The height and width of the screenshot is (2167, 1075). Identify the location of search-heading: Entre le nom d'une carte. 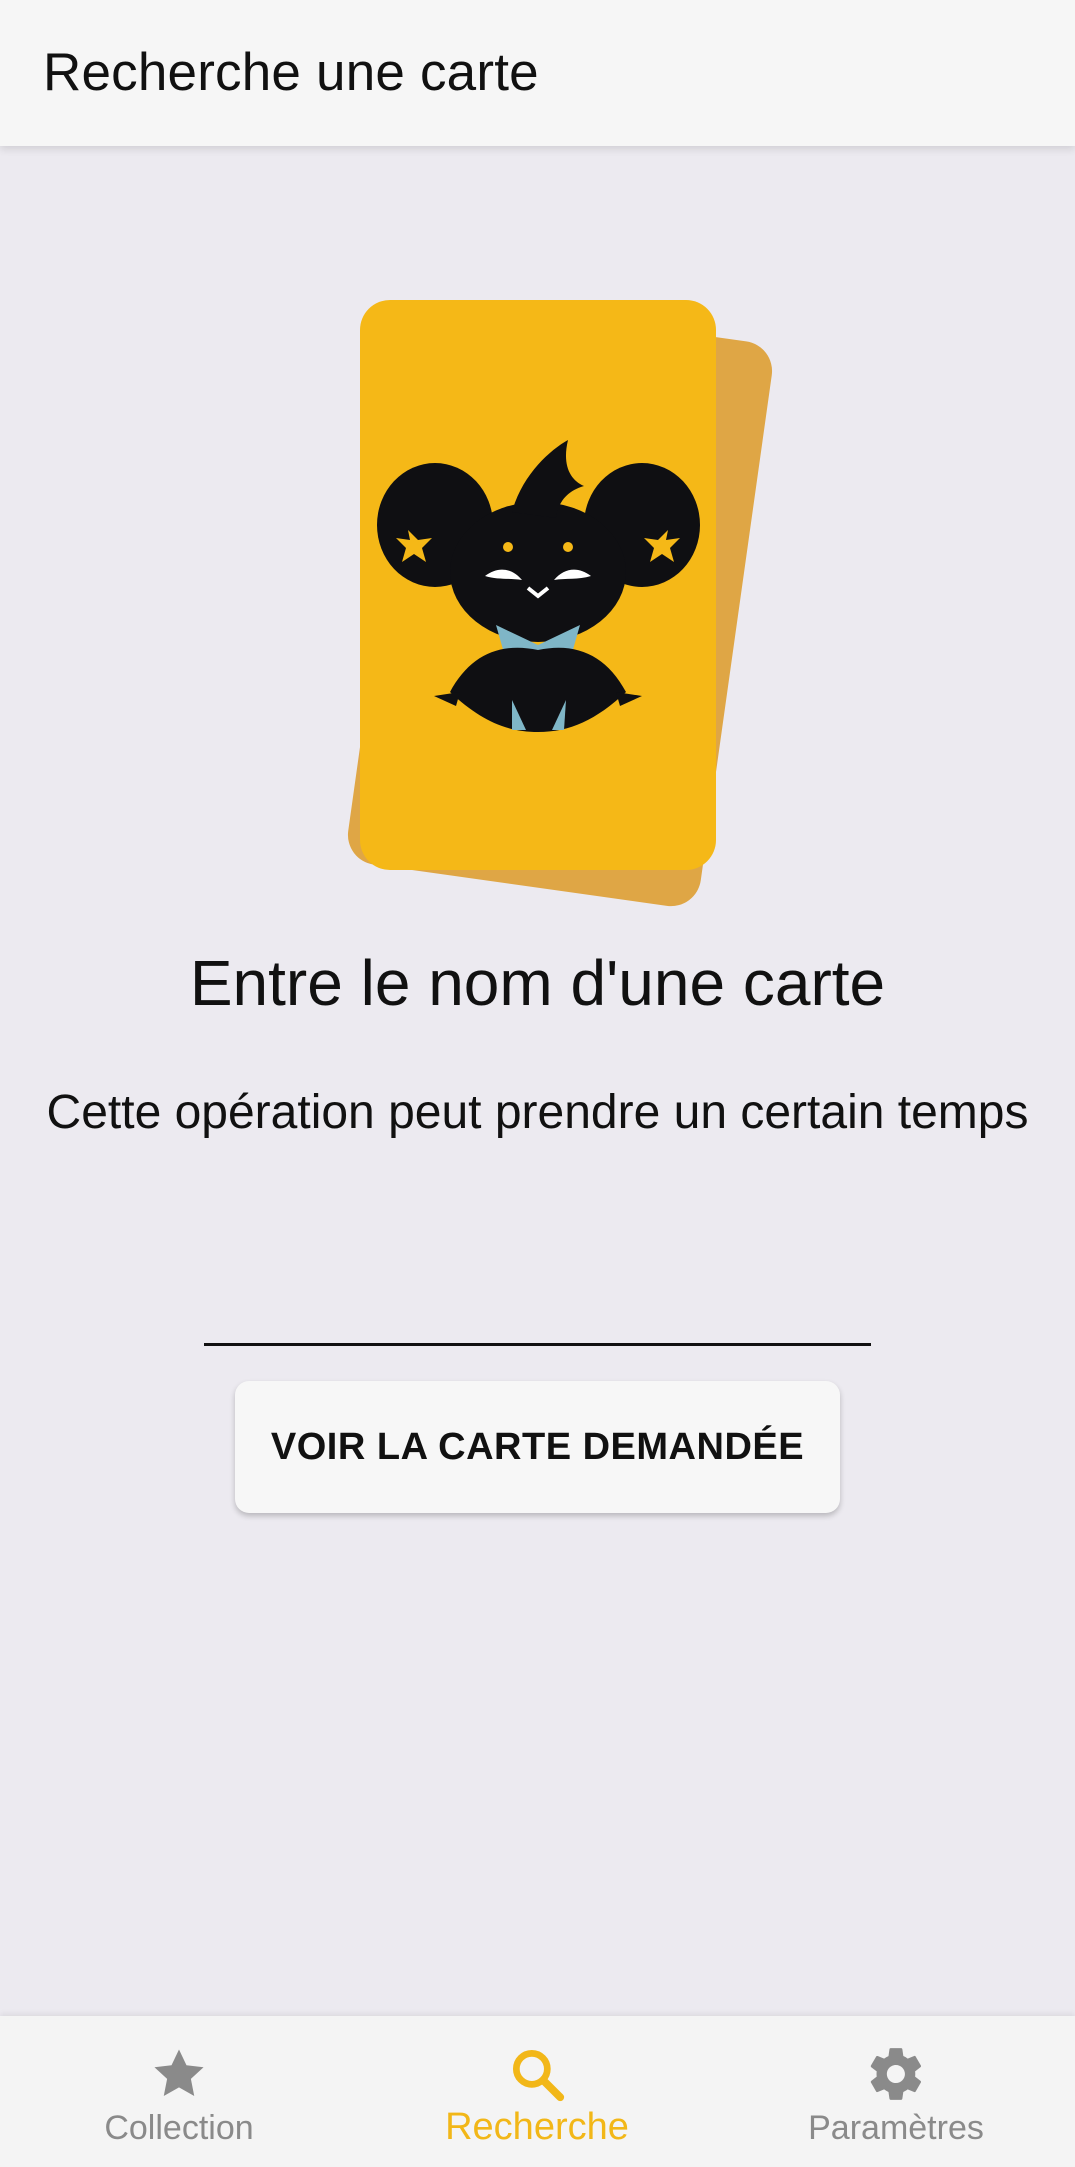
(537, 983).